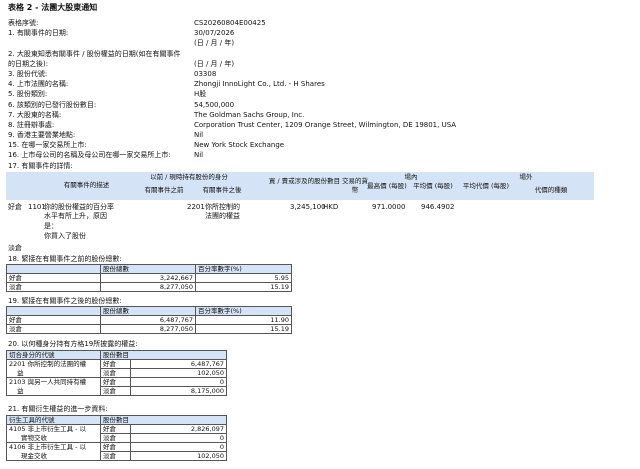 The image size is (640, 469). Describe the element at coordinates (73, 344) in the screenshot. I see `sec20-title: 20. 以何種身分持有方格19所披露的權益:` at that location.